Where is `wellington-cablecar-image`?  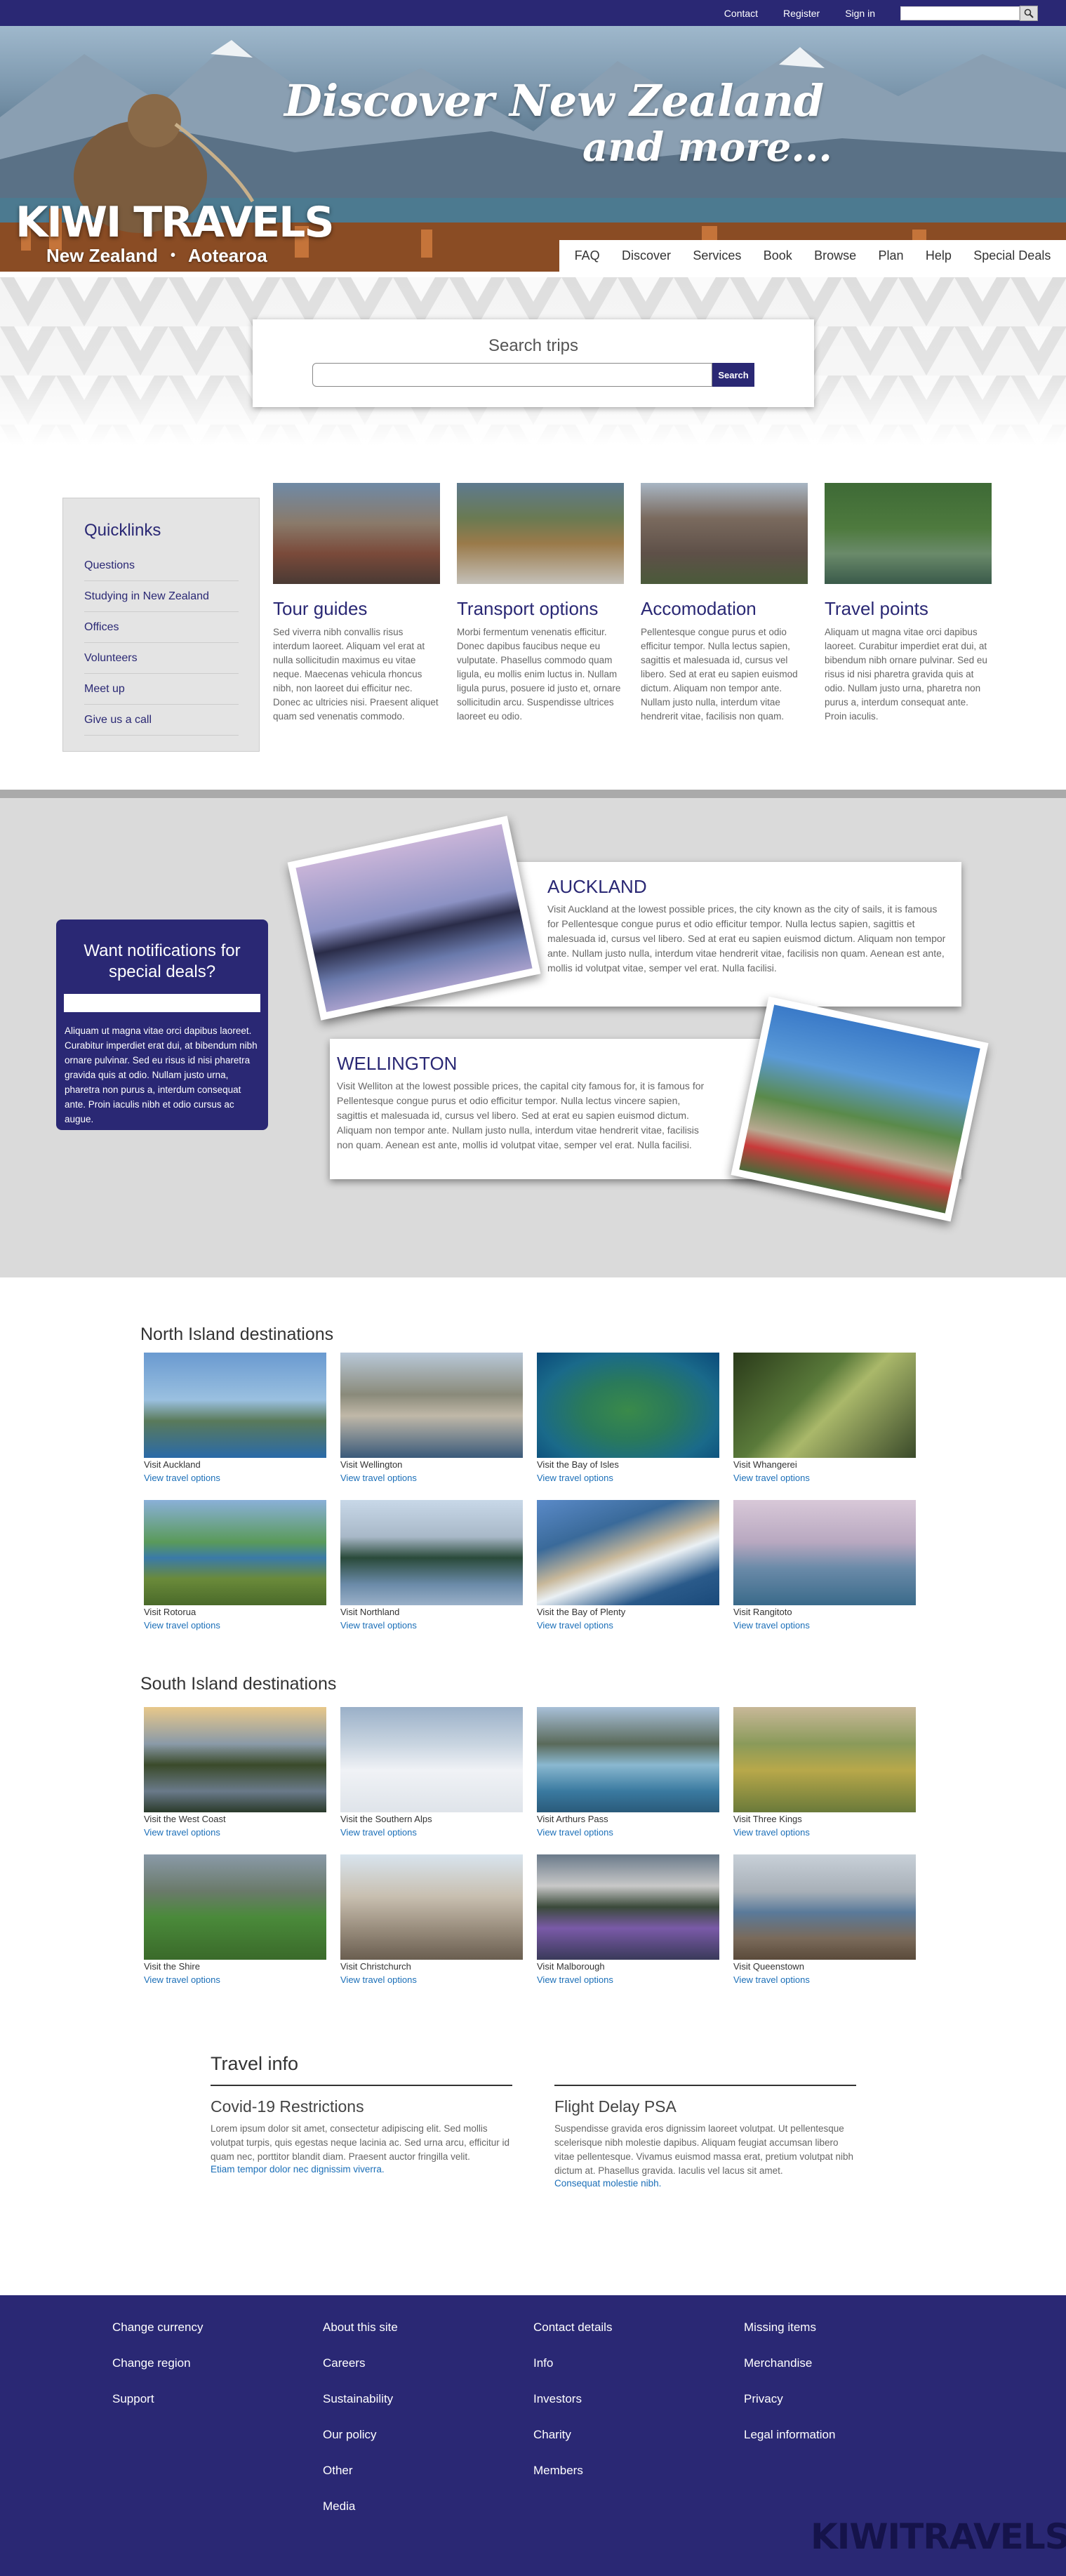 wellington-cablecar-image is located at coordinates (859, 1109).